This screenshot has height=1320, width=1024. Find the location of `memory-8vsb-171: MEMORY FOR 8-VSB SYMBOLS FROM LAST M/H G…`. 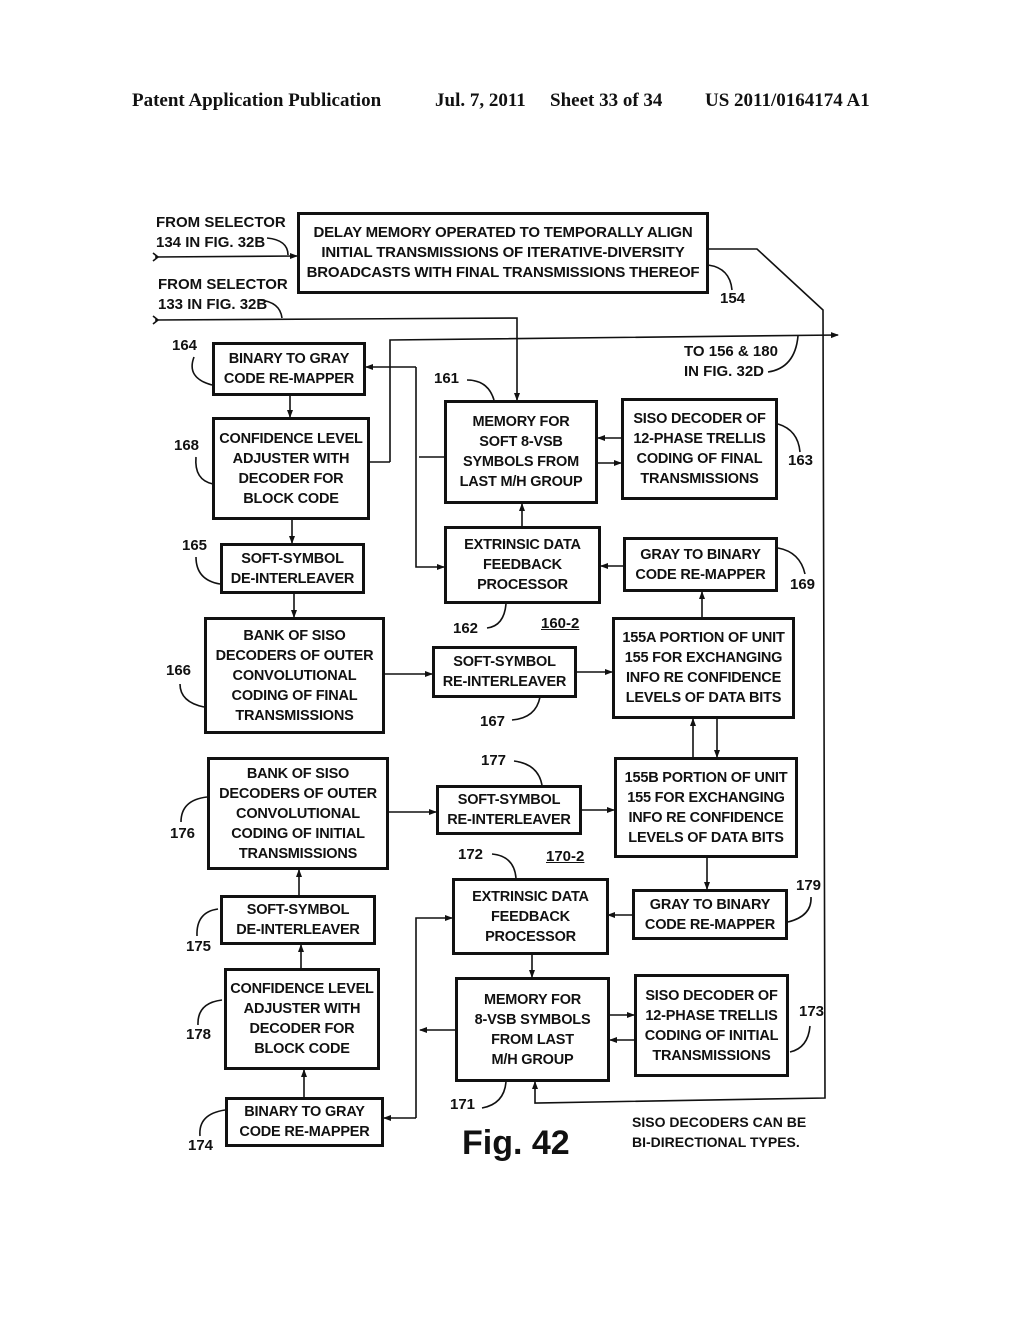

memory-8vsb-171: MEMORY FOR 8-VSB SYMBOLS FROM LAST M/H G… is located at coordinates (532, 1029).